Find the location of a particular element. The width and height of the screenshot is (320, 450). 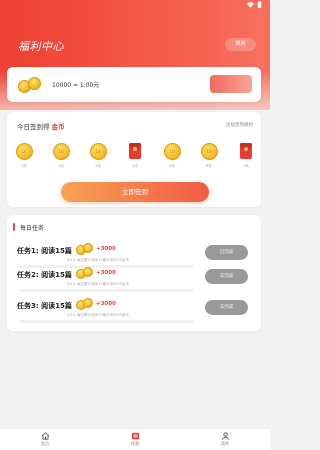

day-label: 6天 is located at coordinates (209, 166).